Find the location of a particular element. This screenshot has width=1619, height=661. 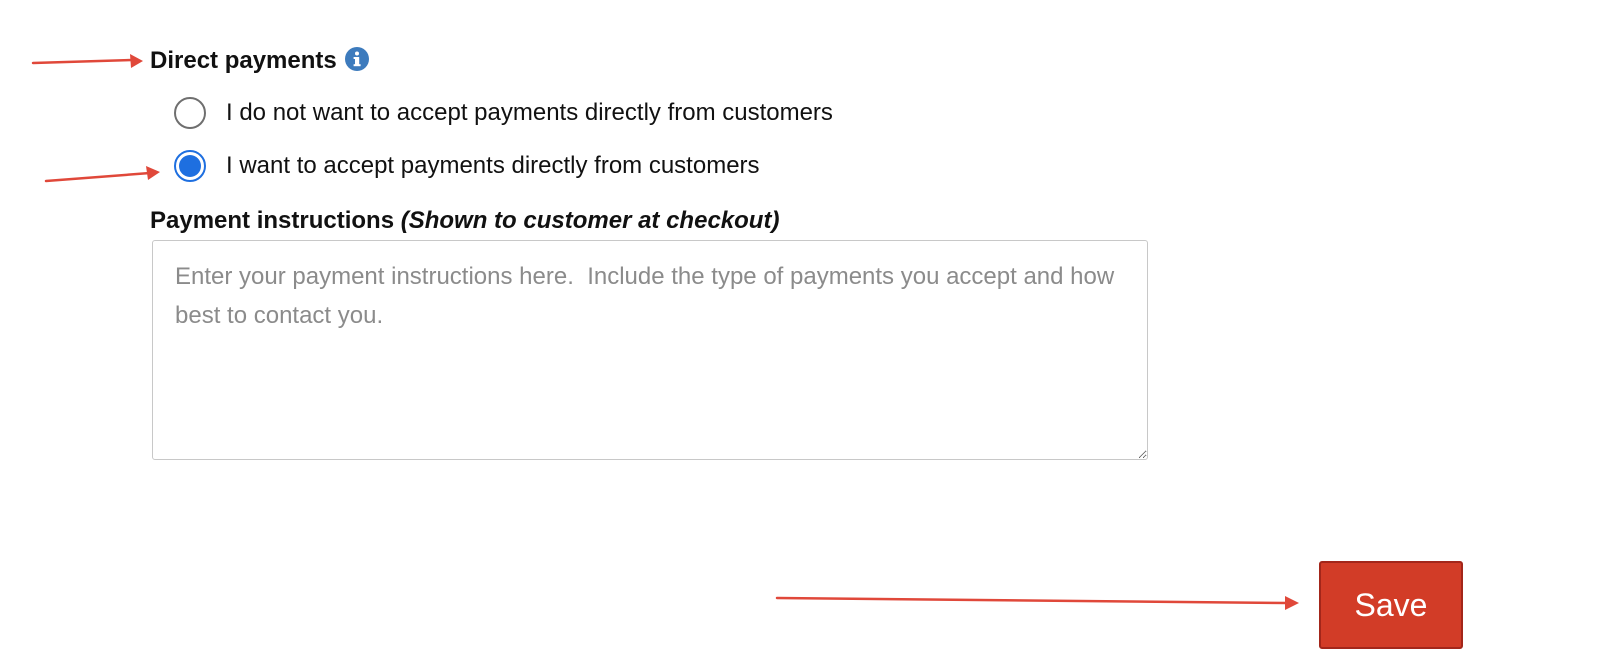

payment-instructions-label-text: Payment instructions is located at coordinates (272, 220).